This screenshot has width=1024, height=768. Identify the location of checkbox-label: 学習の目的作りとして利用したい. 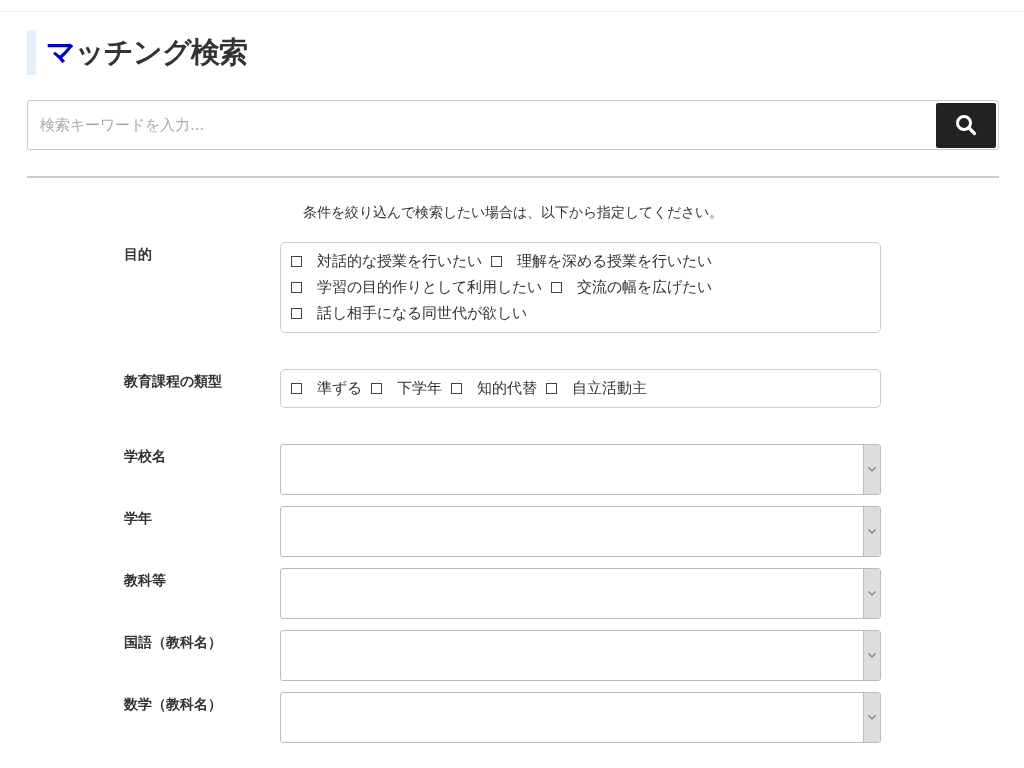
(429, 287).